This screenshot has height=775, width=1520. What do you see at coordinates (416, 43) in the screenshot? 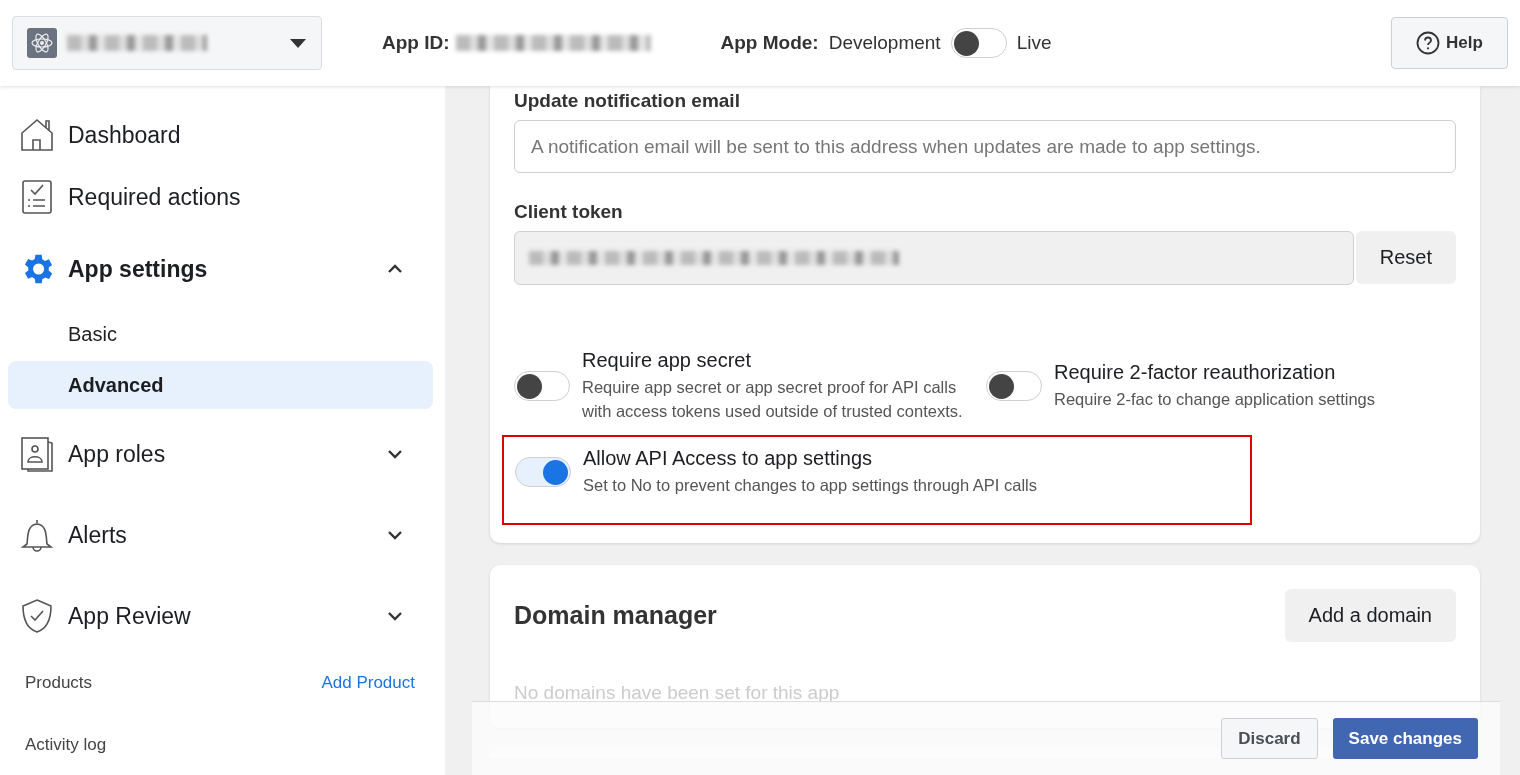
I see `app-id-label: App ID:` at bounding box center [416, 43].